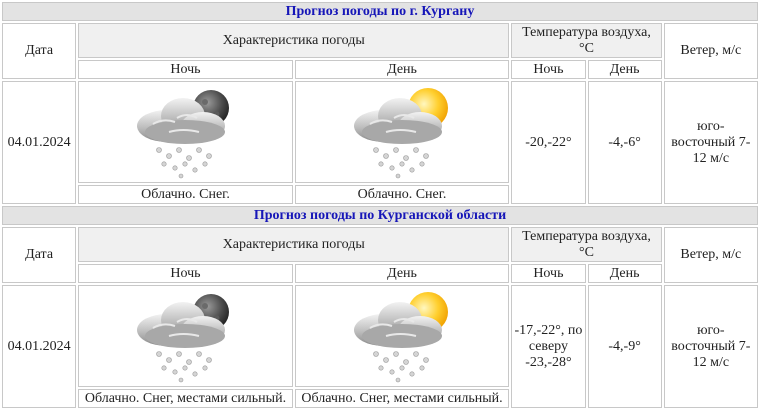 The image size is (760, 414). I want to click on section-title-city: Прогноз погоды по г. Кургану, so click(380, 11).